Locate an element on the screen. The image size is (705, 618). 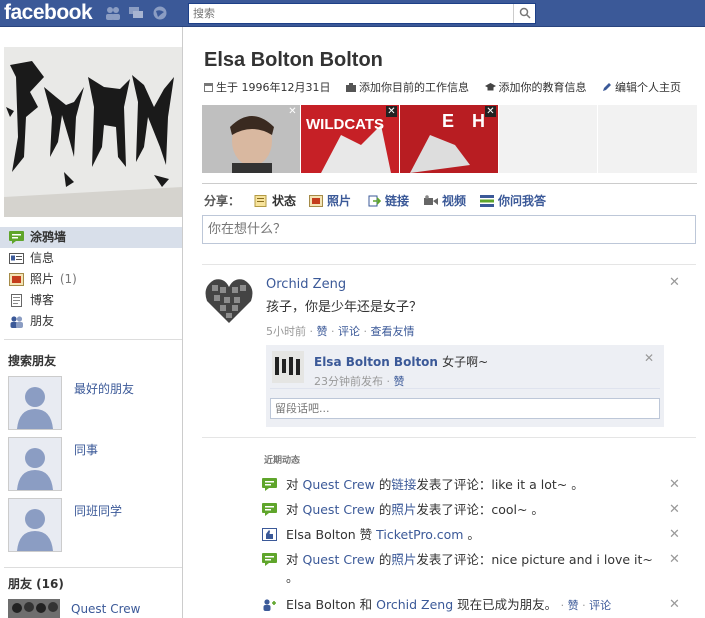
nav-item-label: 涂鸦墙 is located at coordinates (48, 237).